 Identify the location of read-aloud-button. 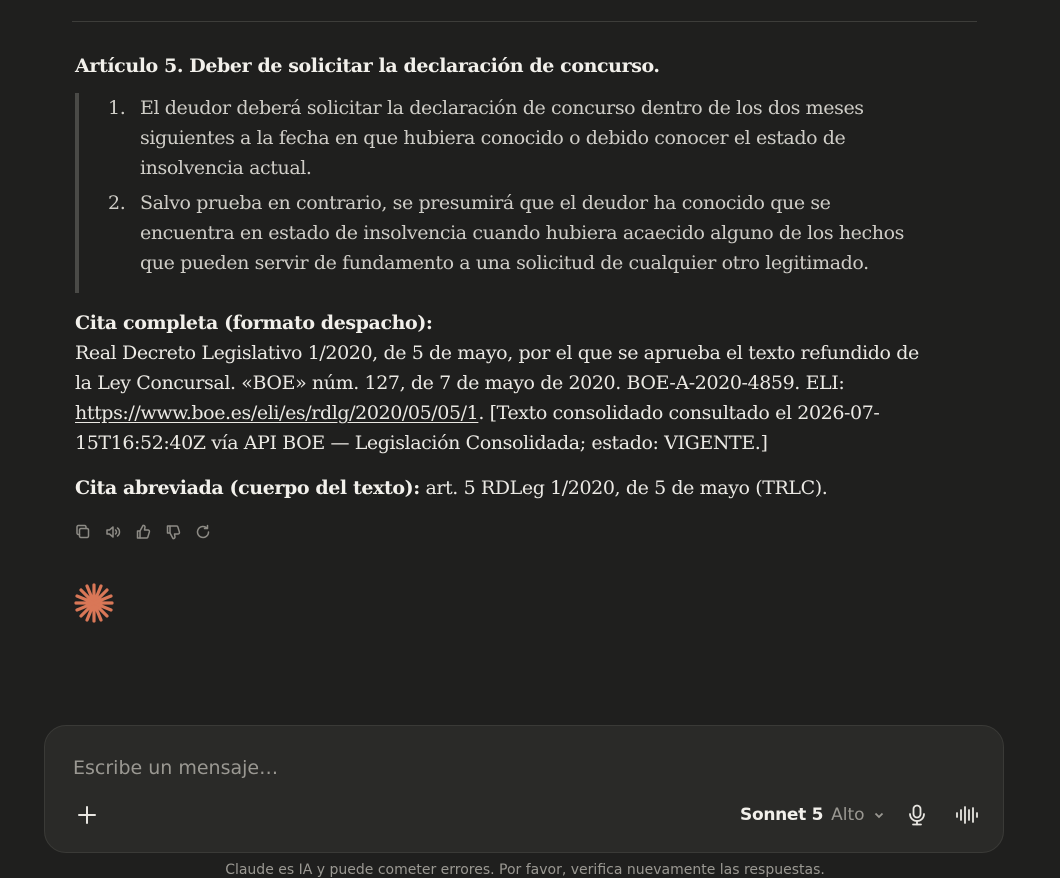
(113, 532).